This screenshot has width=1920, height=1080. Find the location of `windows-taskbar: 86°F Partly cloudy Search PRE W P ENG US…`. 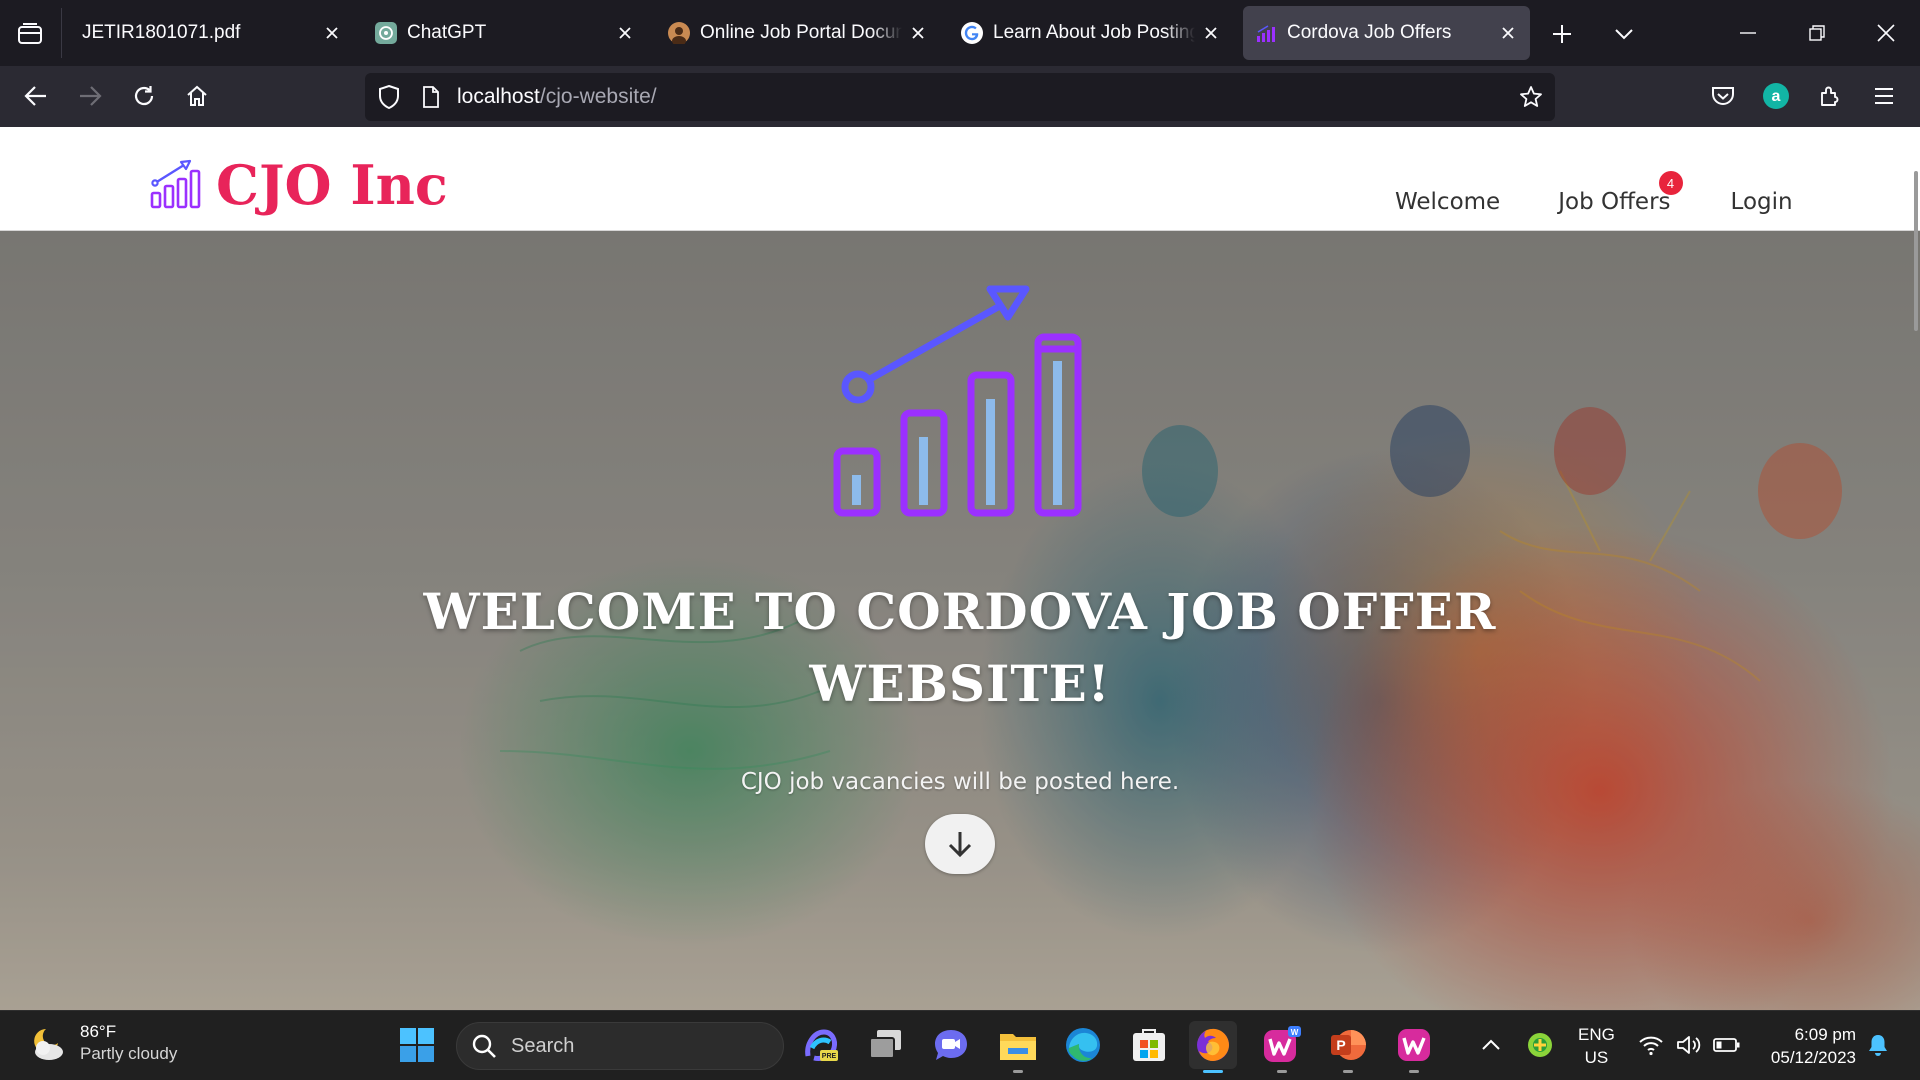

windows-taskbar: 86°F Partly cloudy Search PRE W P ENG US… is located at coordinates (960, 1045).